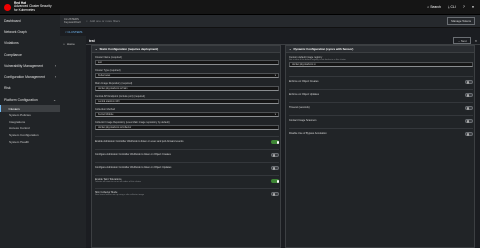  What do you see at coordinates (381, 107) in the screenshot?
I see `toggle-row-timeout: Timeout (seconds)` at bounding box center [381, 107].